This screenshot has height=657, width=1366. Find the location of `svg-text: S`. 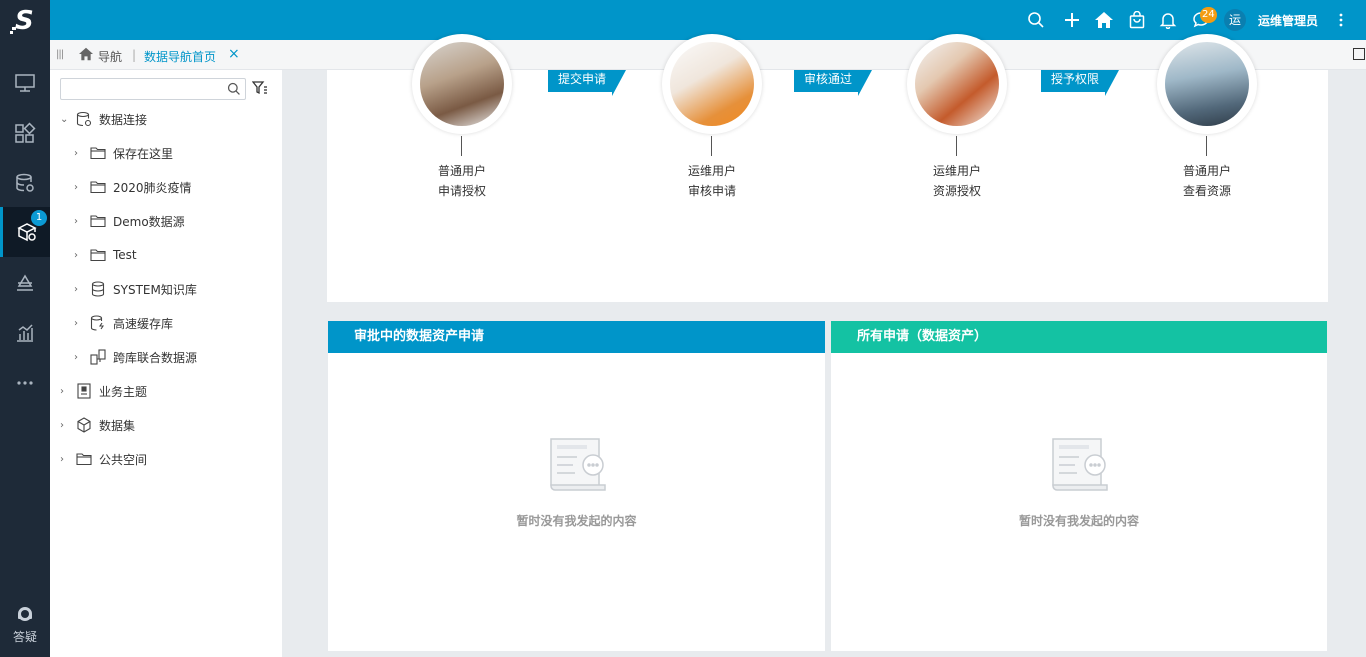

svg-text: S is located at coordinates (24, 20).